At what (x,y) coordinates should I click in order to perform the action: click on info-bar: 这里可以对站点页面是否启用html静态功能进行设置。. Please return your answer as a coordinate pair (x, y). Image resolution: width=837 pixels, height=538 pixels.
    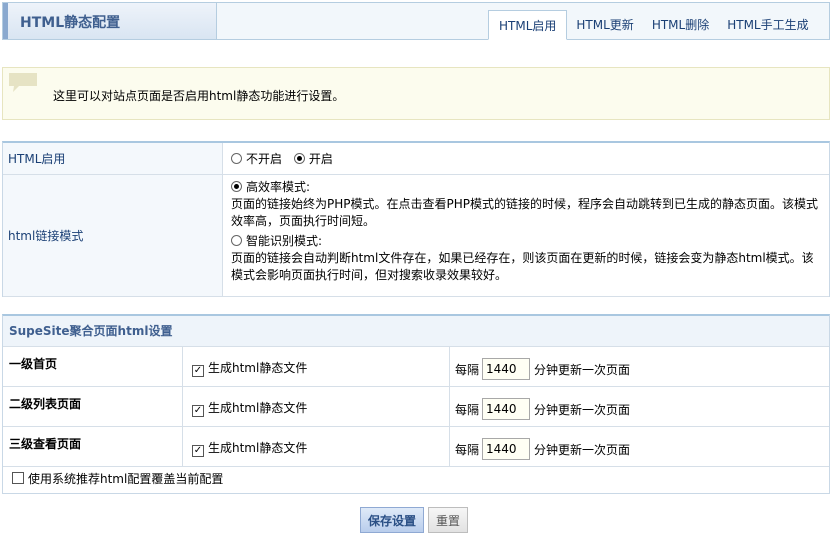
    Looking at the image, I should click on (416, 93).